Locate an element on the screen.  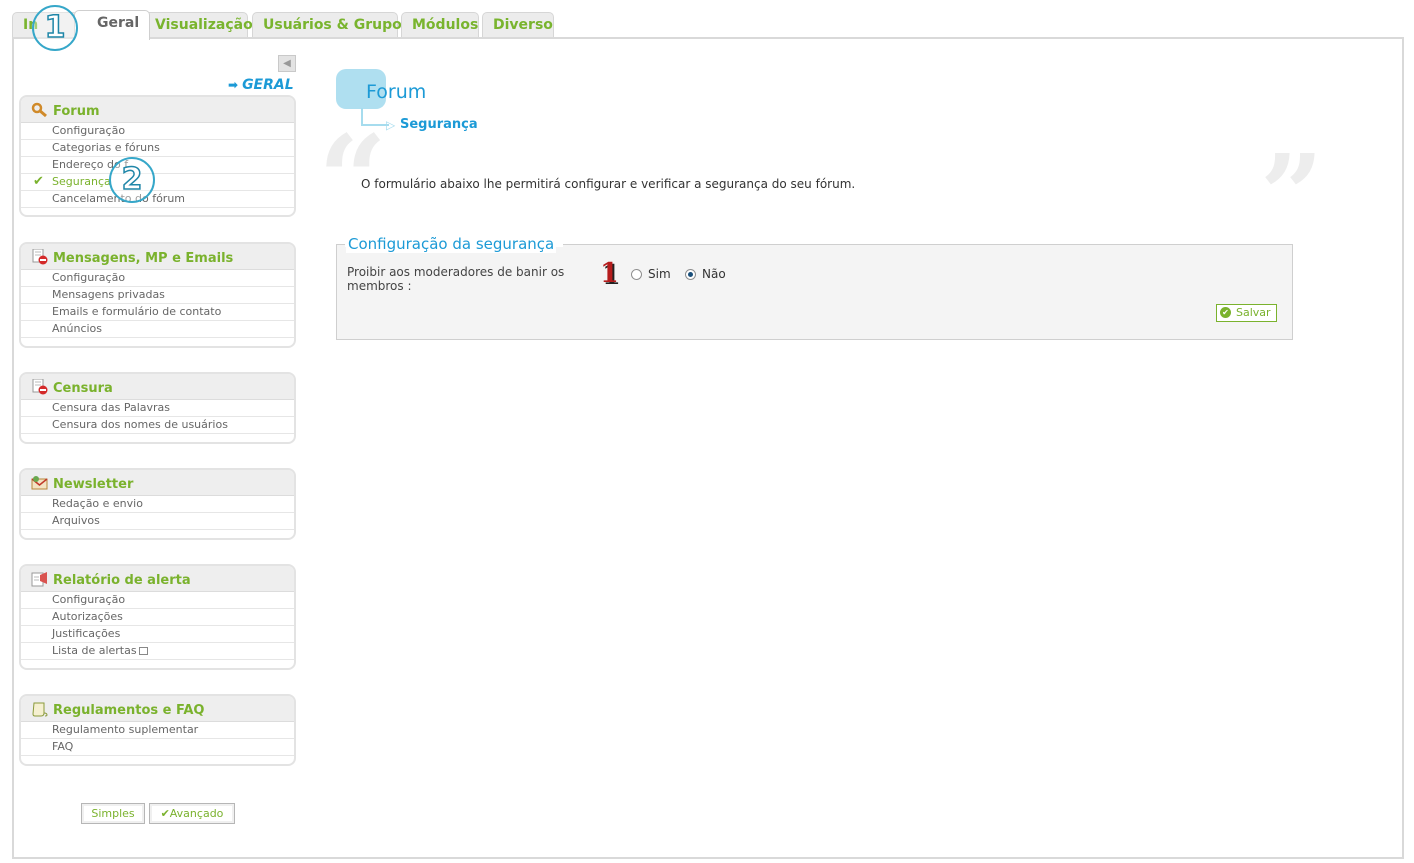
fieldset-legend: Configuração da segurança is located at coordinates (451, 244).